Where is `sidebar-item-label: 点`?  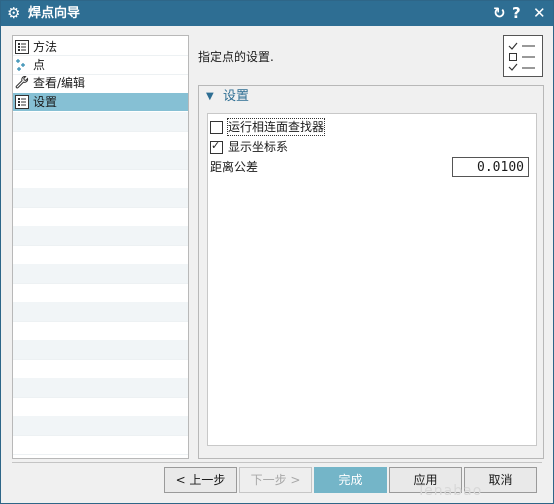 sidebar-item-label: 点 is located at coordinates (39, 65).